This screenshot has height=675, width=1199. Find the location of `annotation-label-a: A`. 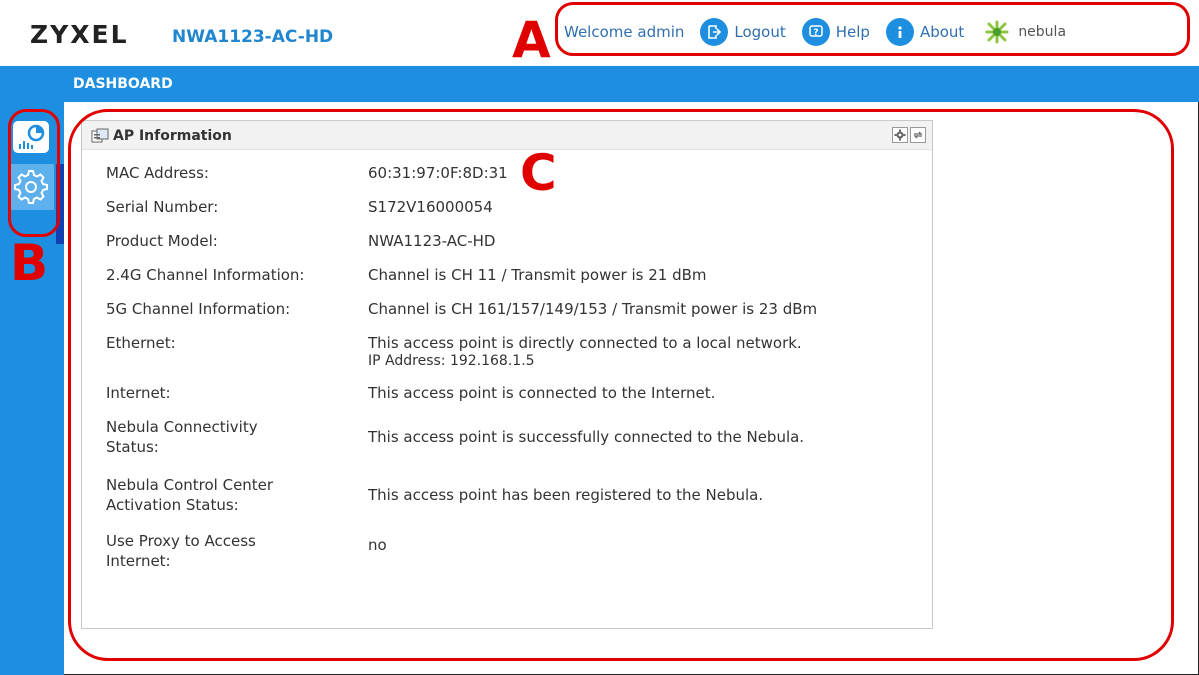

annotation-label-a: A is located at coordinates (531, 40).